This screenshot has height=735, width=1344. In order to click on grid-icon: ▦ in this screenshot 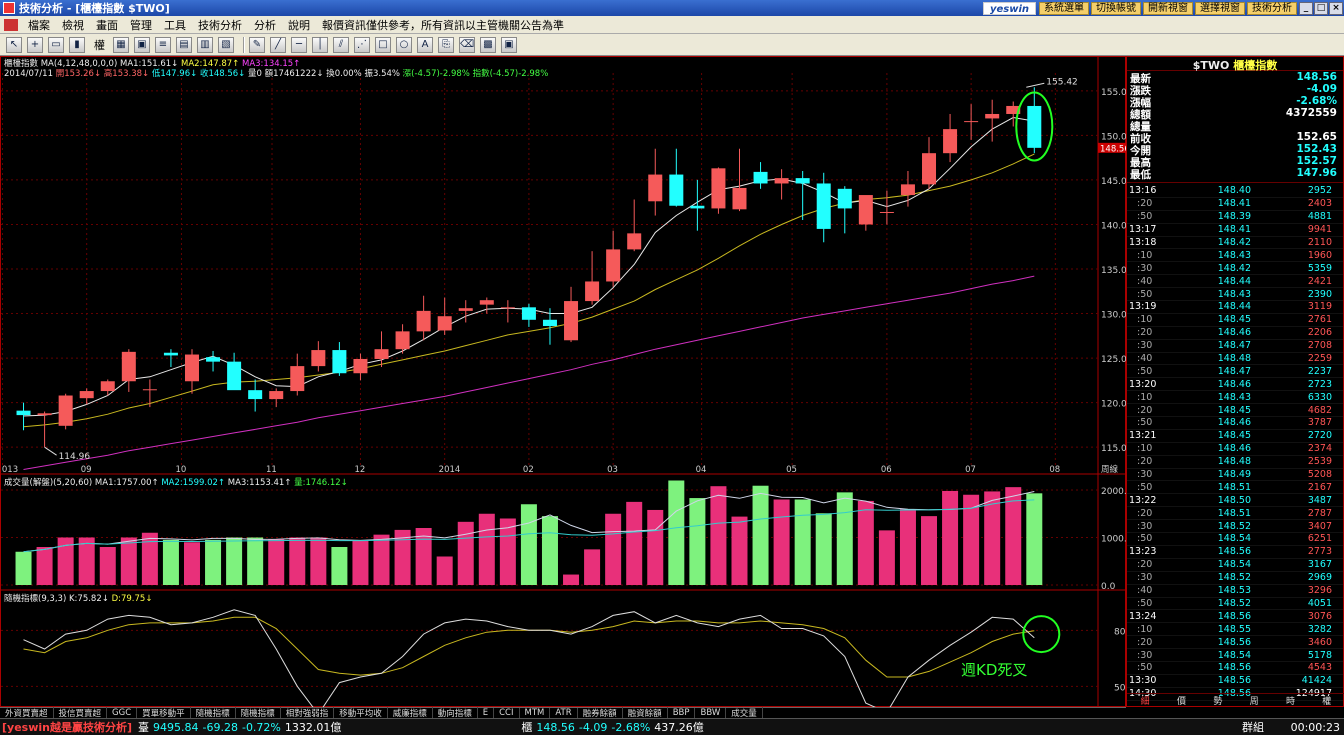, I will do `click(121, 44)`.